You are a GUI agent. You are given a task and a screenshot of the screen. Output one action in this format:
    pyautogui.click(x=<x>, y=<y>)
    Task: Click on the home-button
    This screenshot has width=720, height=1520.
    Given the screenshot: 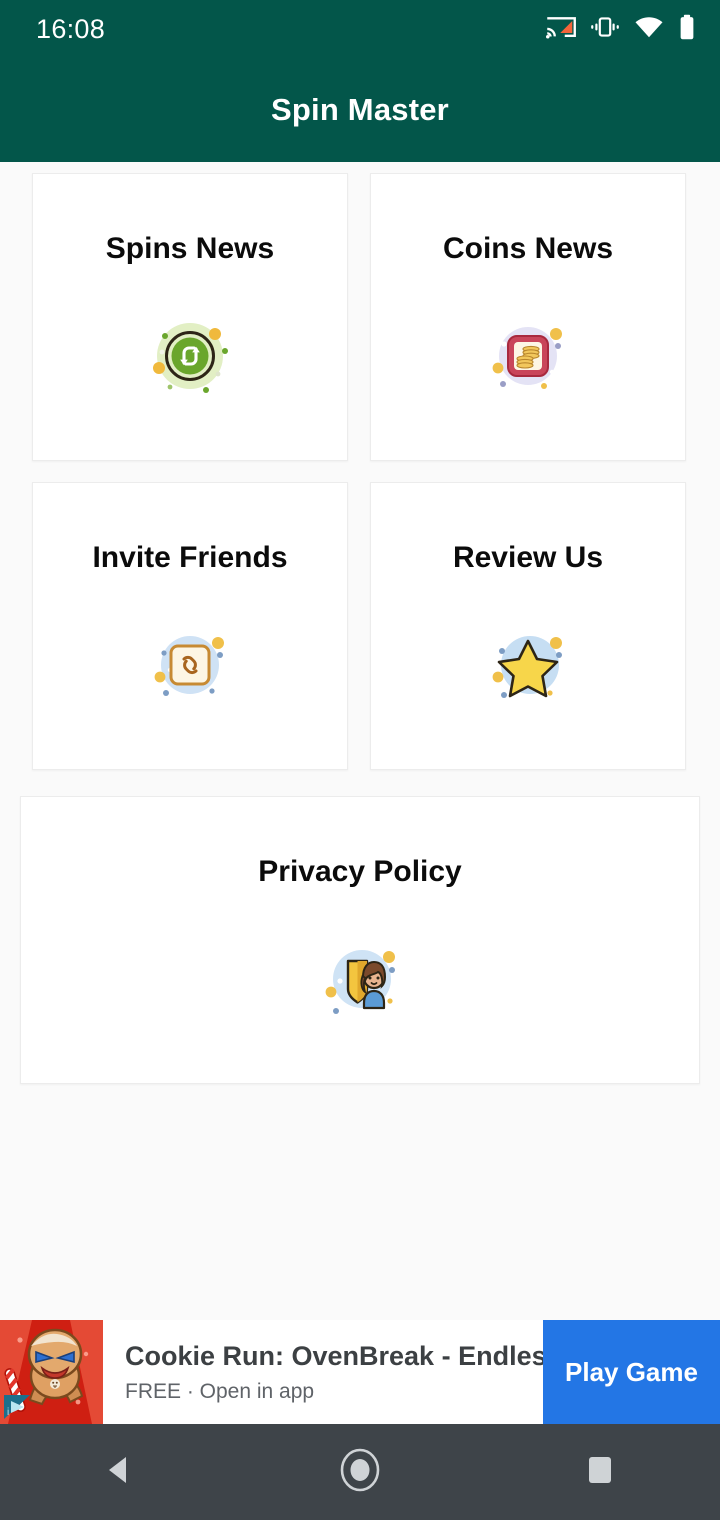 What is the action you would take?
    pyautogui.click(x=360, y=1472)
    